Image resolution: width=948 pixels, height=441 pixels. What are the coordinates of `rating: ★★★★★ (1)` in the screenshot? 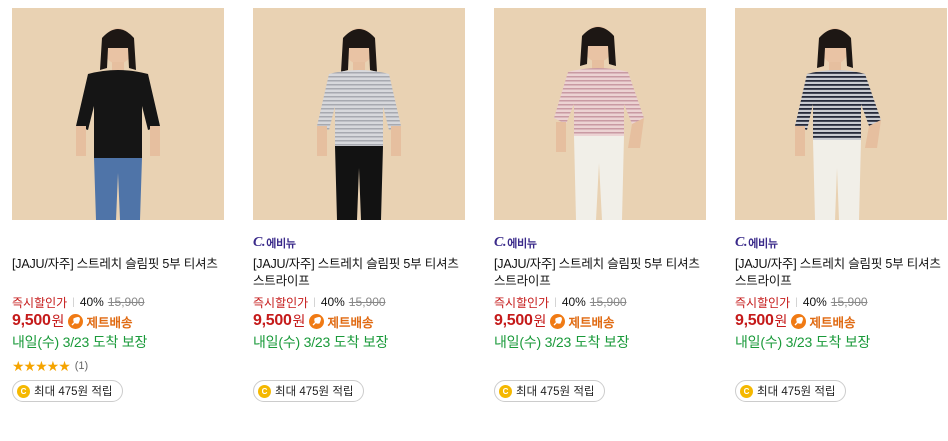 It's located at (118, 366).